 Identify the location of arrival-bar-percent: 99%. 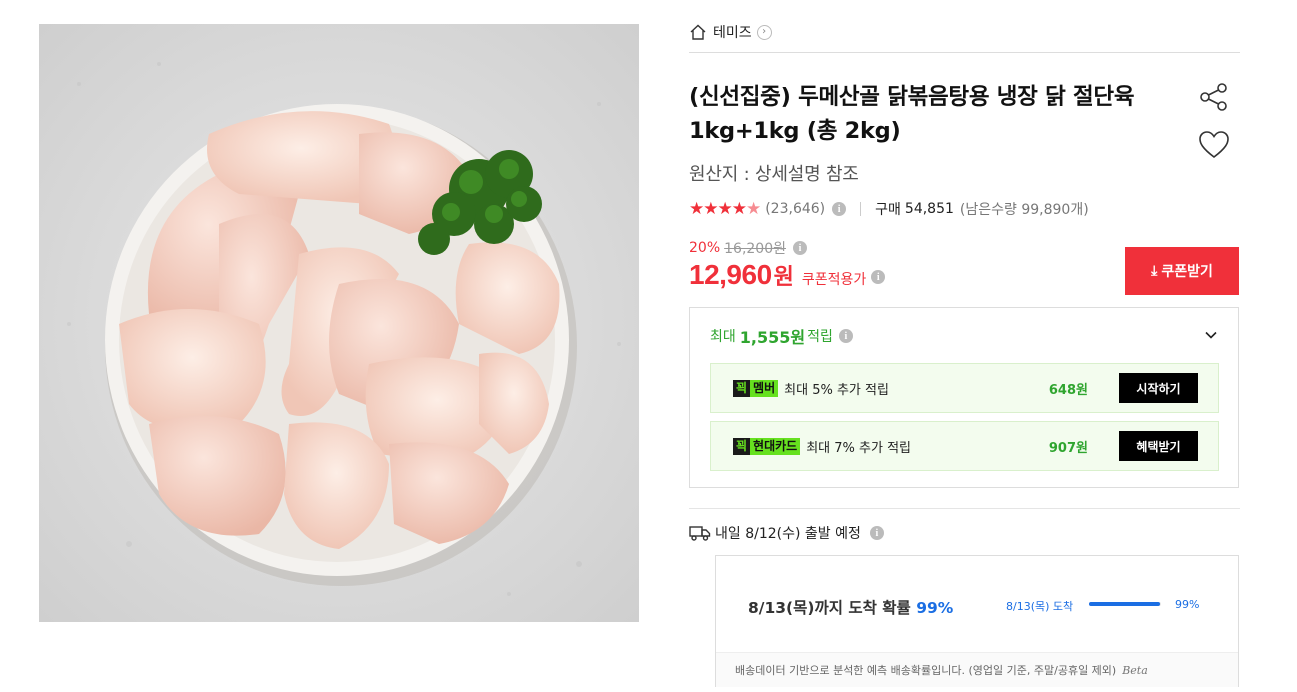
(1187, 604).